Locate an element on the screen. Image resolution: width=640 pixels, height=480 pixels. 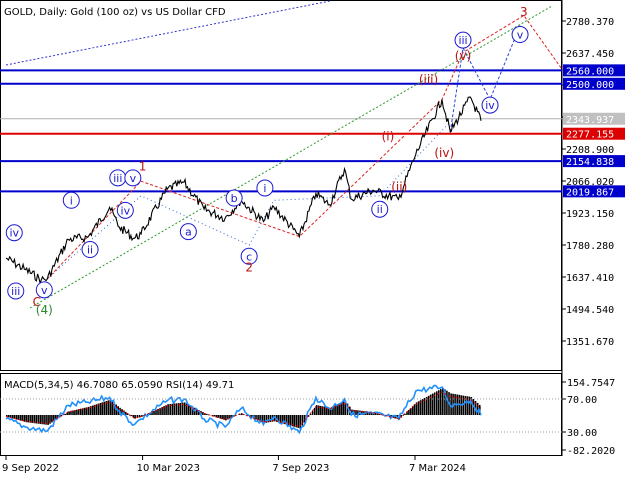
date-tick-label-1: 10 Mar 2023 is located at coordinates (168, 468).